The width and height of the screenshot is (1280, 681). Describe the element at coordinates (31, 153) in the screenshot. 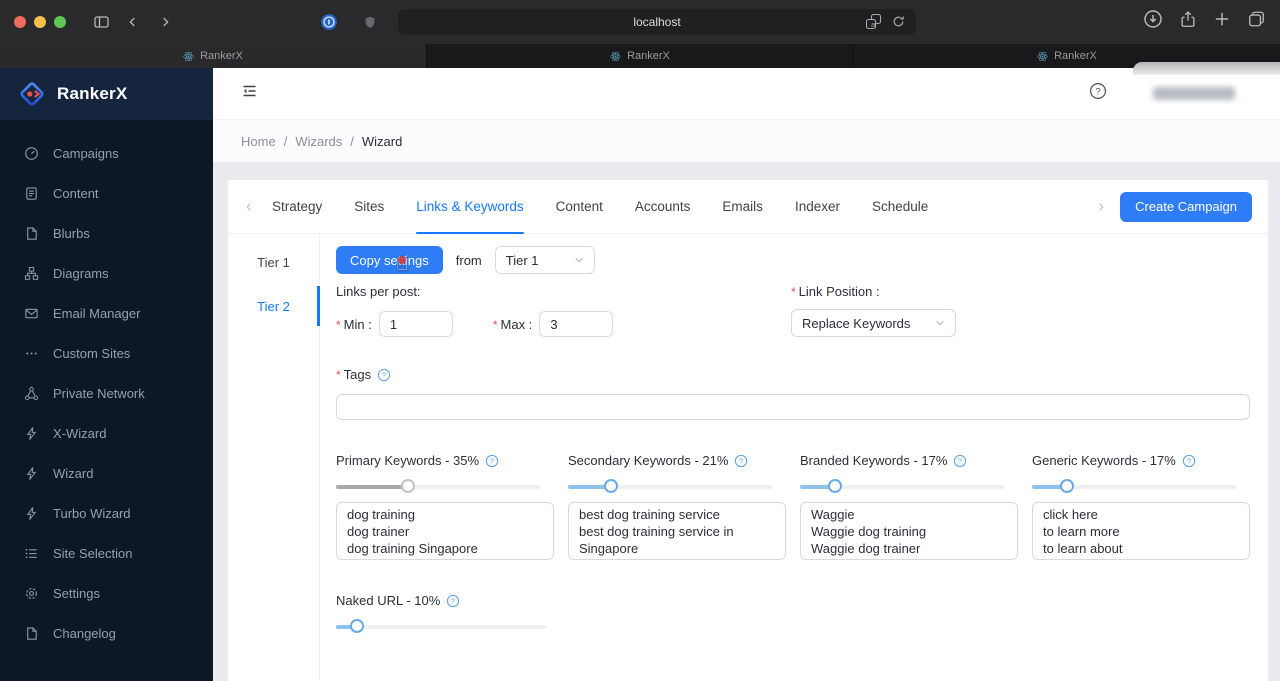

I see `dashboard-icon` at that location.